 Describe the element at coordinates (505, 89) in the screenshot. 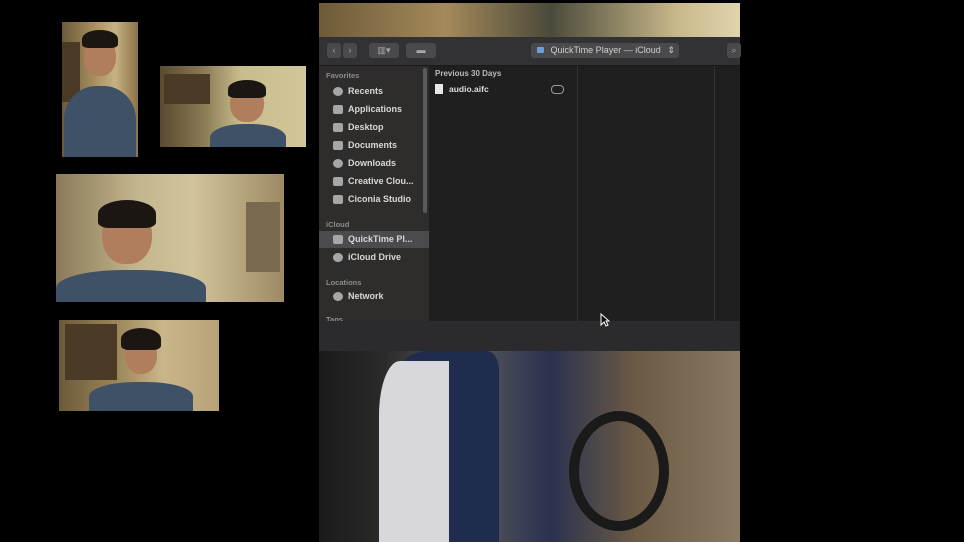

I see `file-row-audio: audio.aifc` at that location.